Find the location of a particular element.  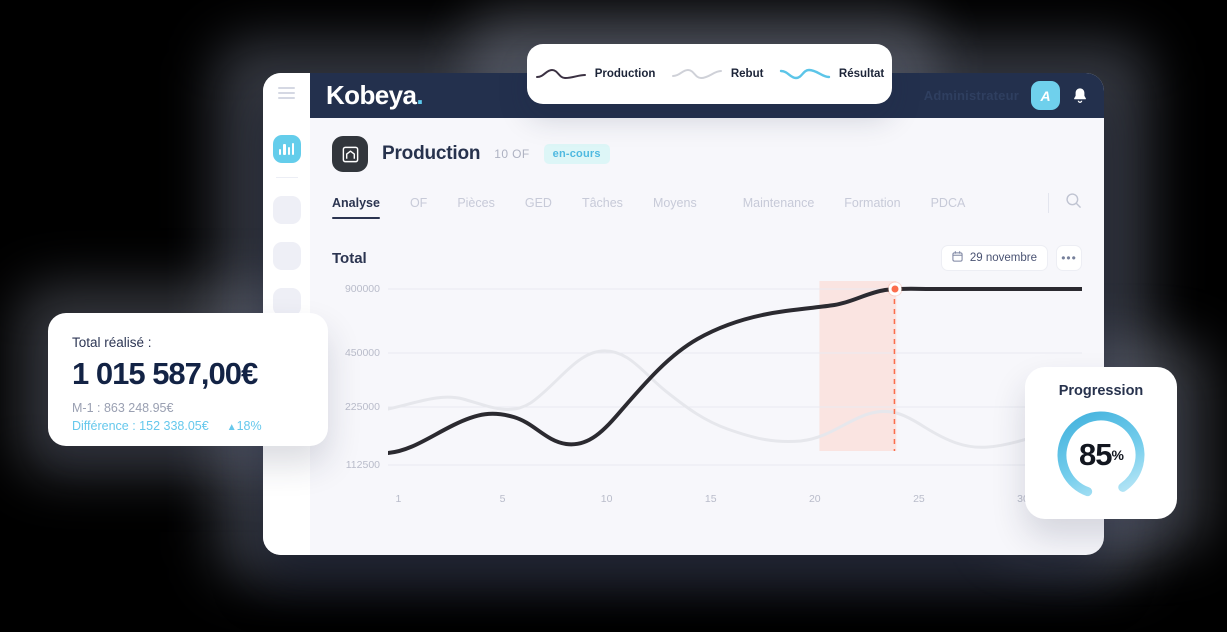

sidebar-item-analytics is located at coordinates (286, 149).